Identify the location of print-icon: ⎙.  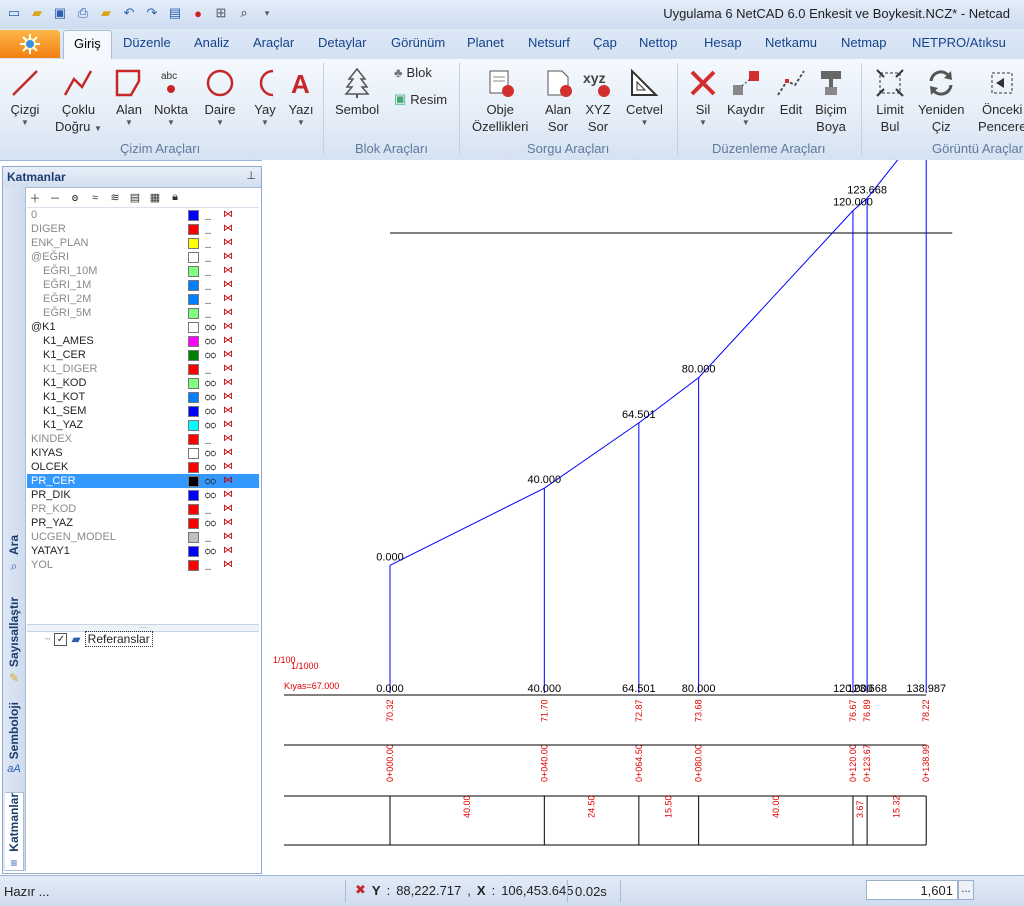
(83, 13).